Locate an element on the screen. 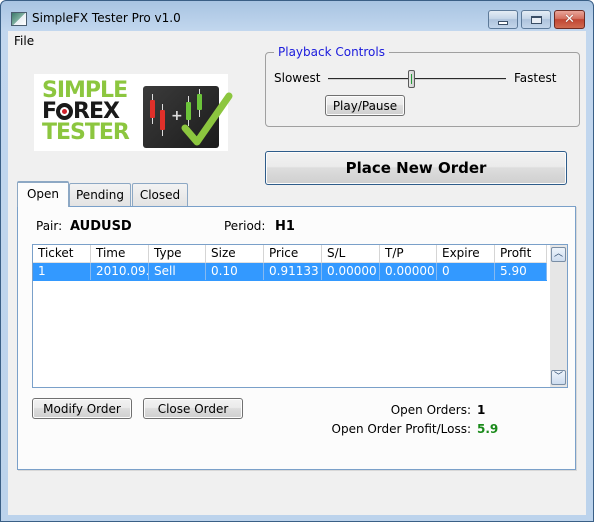  close-icon: ✕ is located at coordinates (569, 19).